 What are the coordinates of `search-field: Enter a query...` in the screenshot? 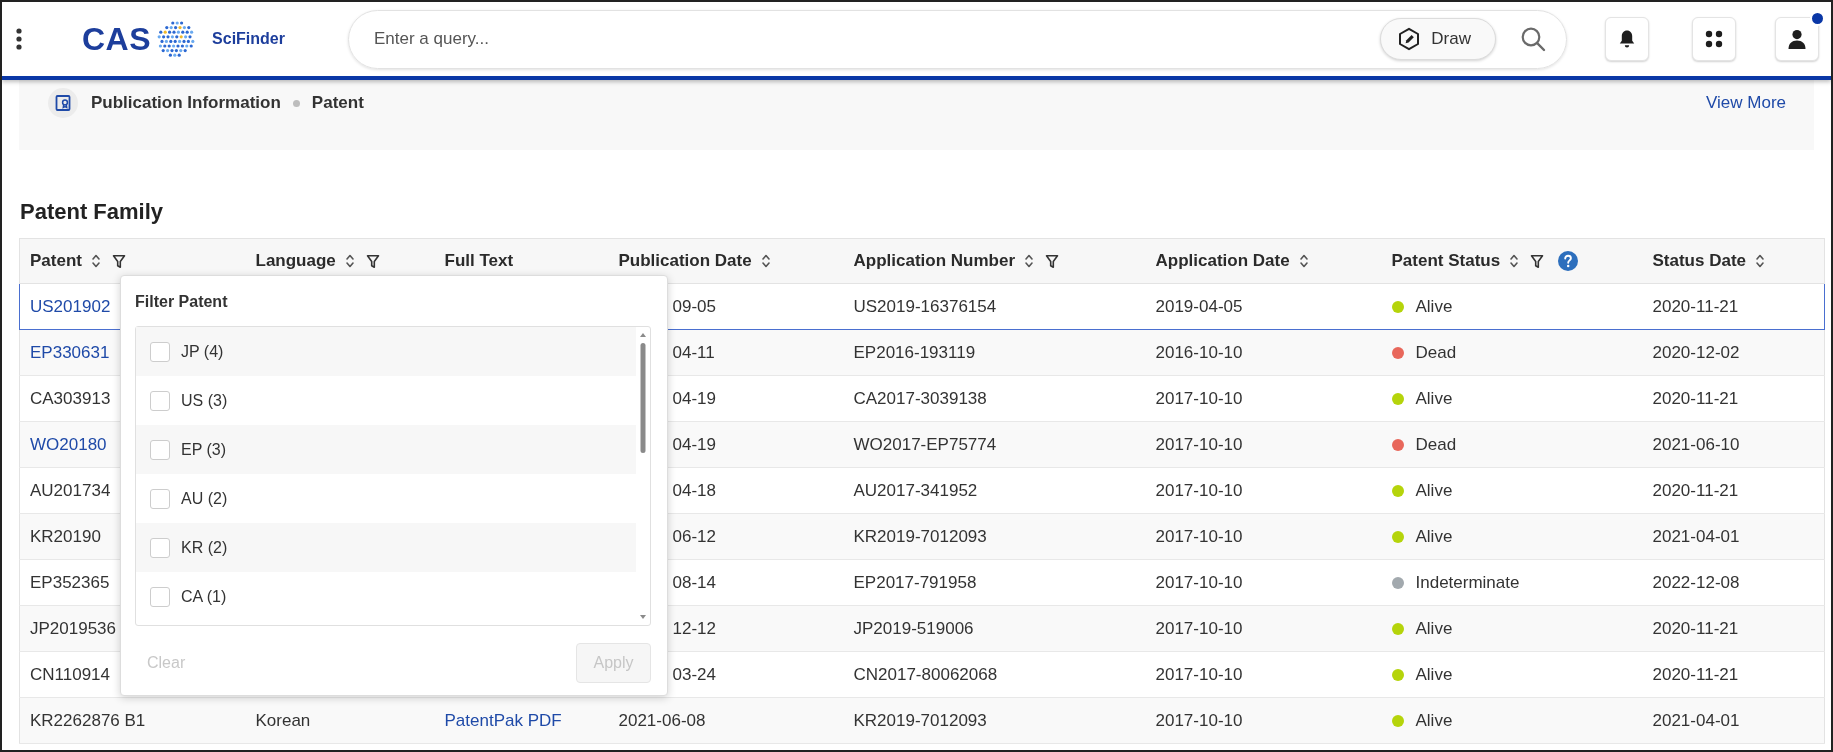 It's located at (858, 39).